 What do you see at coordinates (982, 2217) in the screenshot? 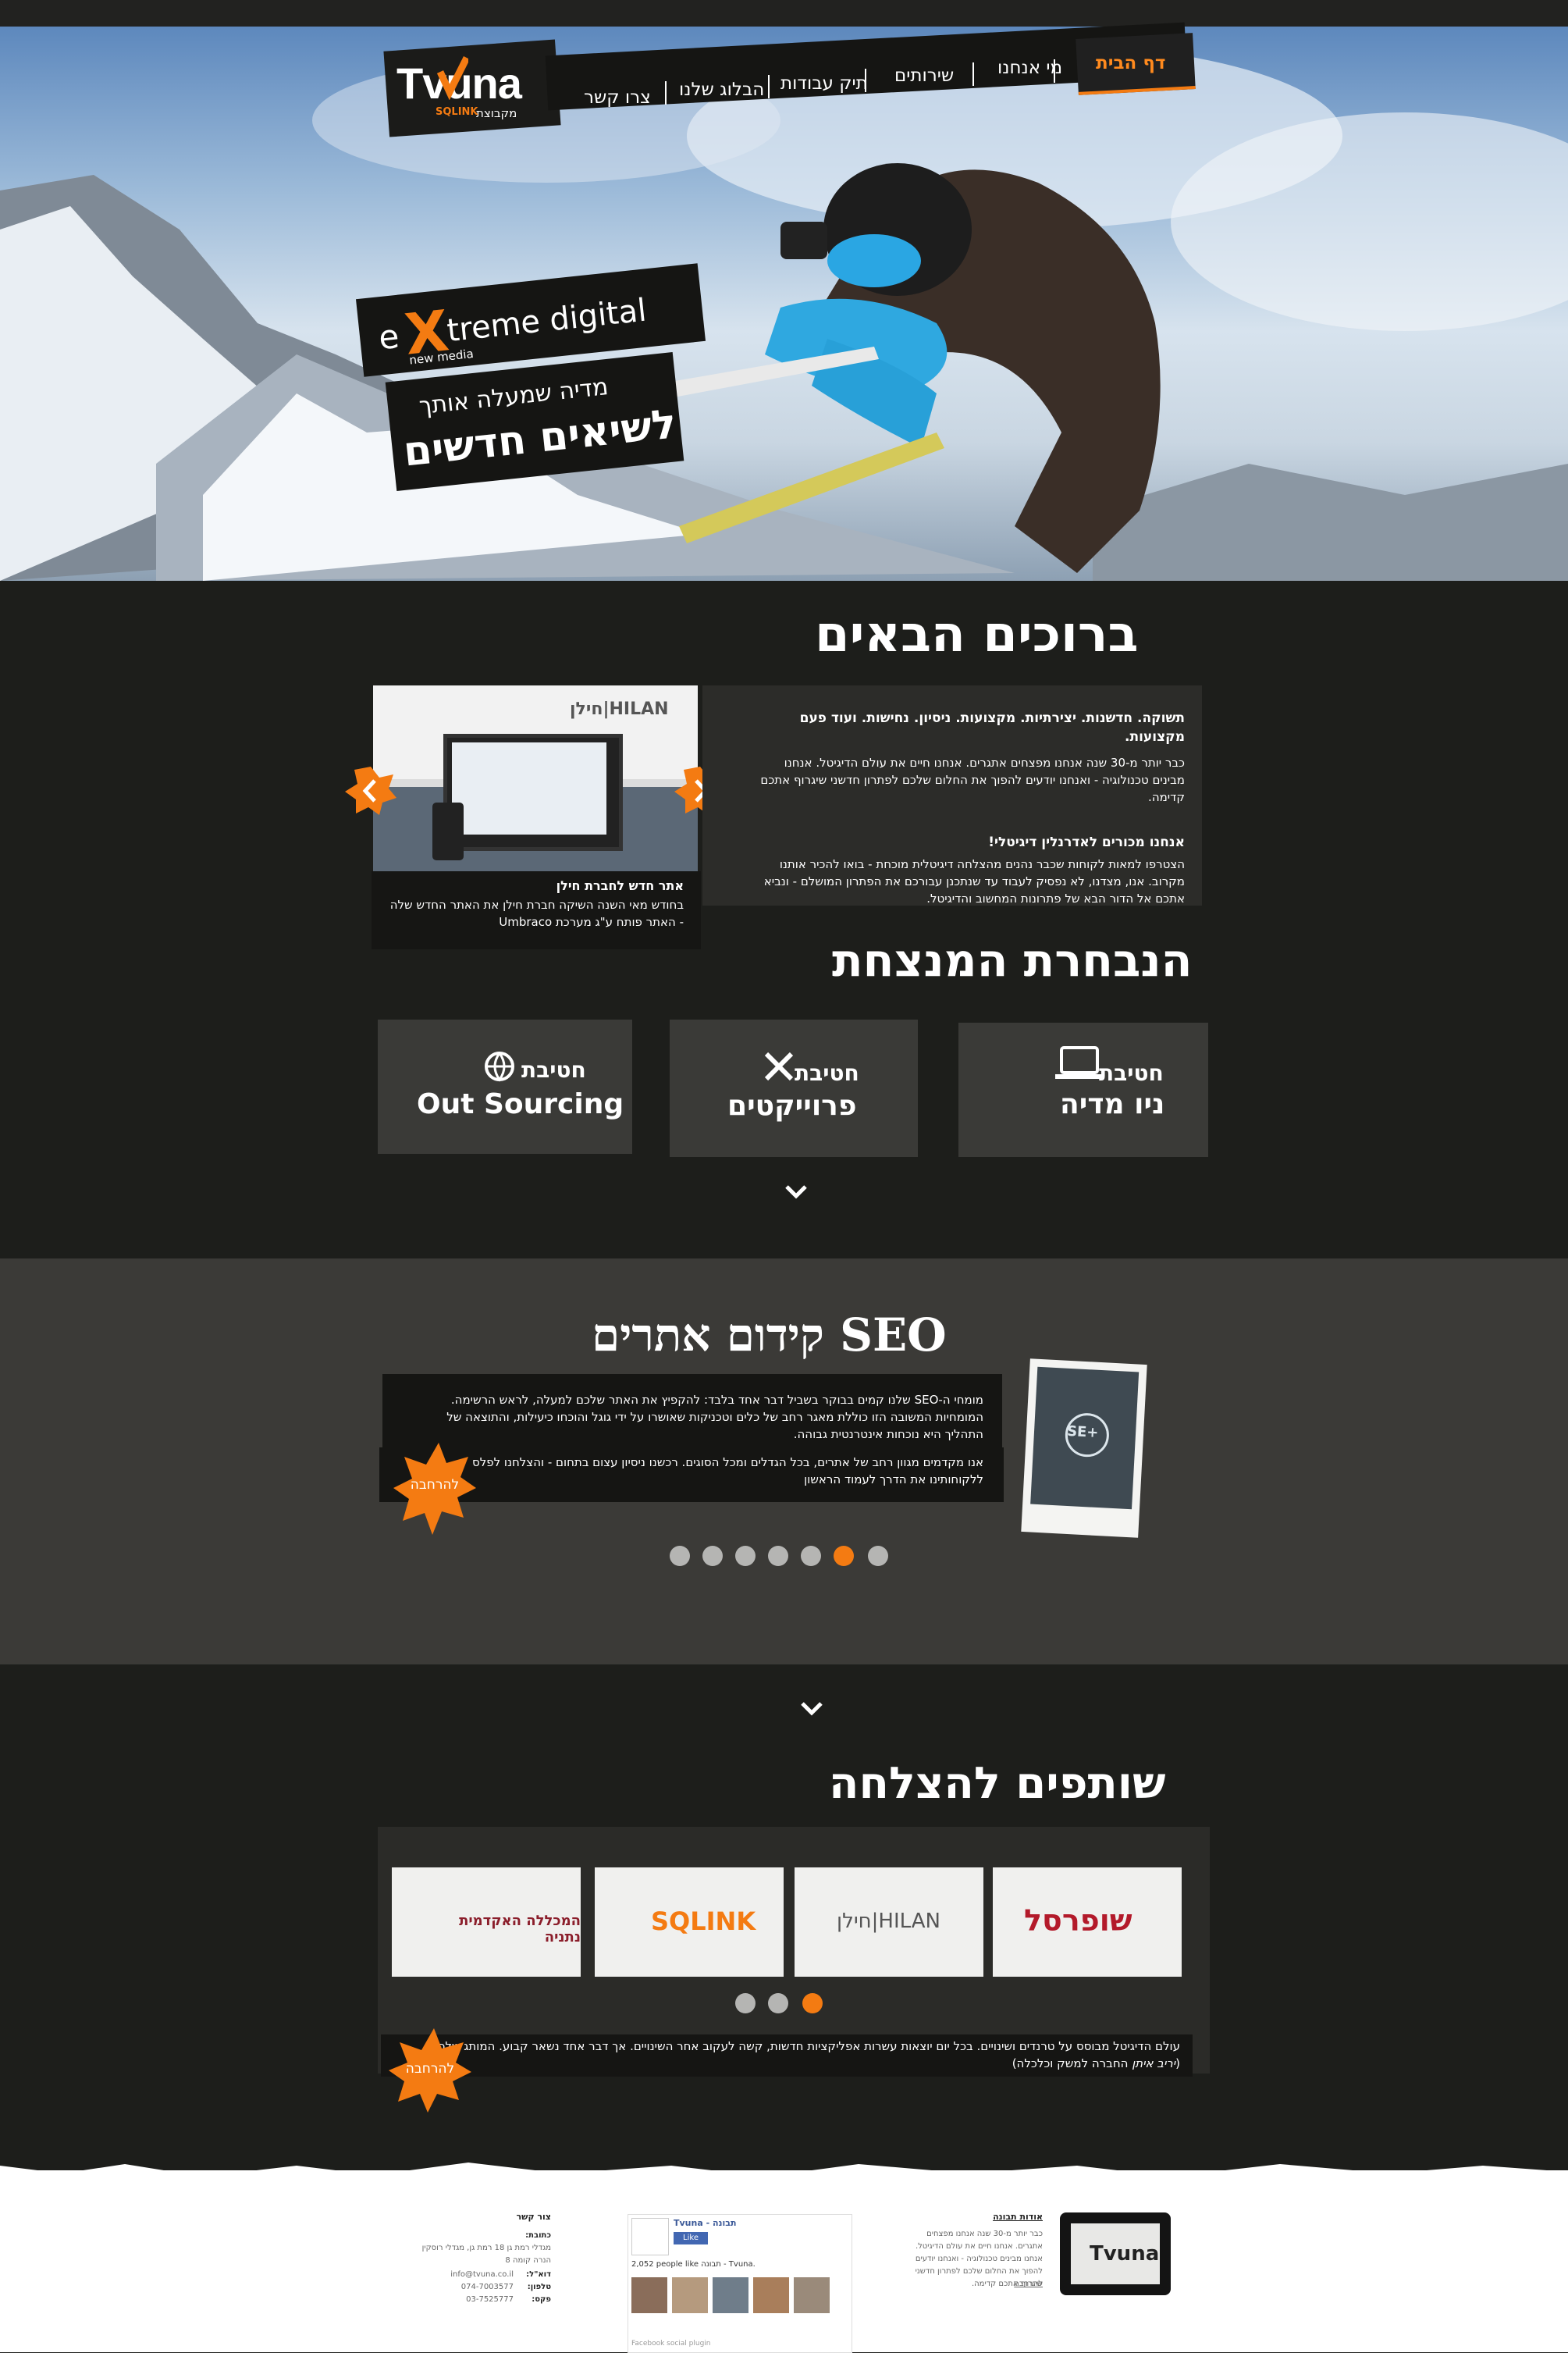
I see `footer-about-title: אודות תבונה` at bounding box center [982, 2217].